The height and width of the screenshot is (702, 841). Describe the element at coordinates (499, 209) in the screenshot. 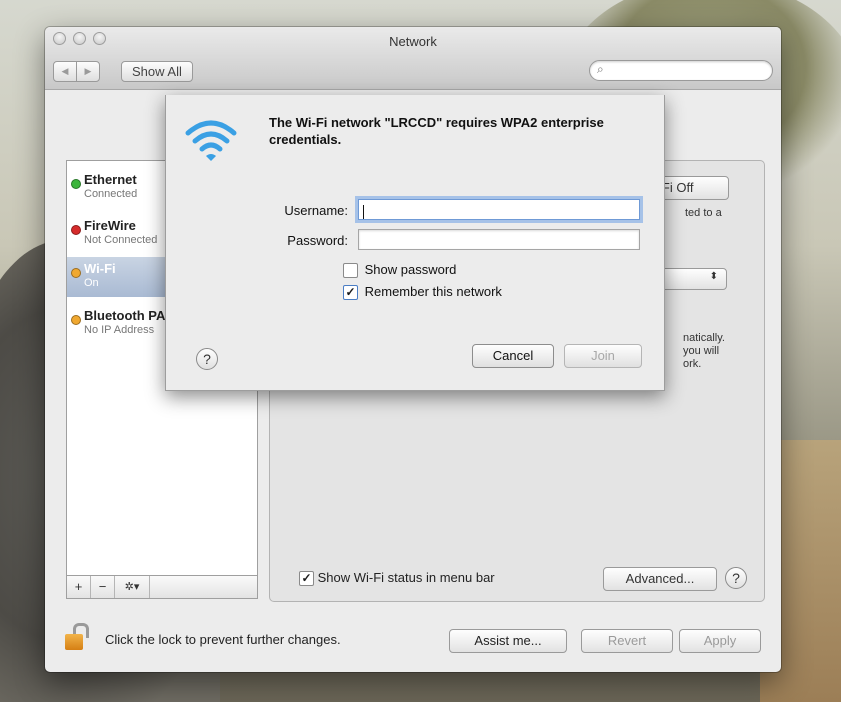

I see `username-field` at that location.